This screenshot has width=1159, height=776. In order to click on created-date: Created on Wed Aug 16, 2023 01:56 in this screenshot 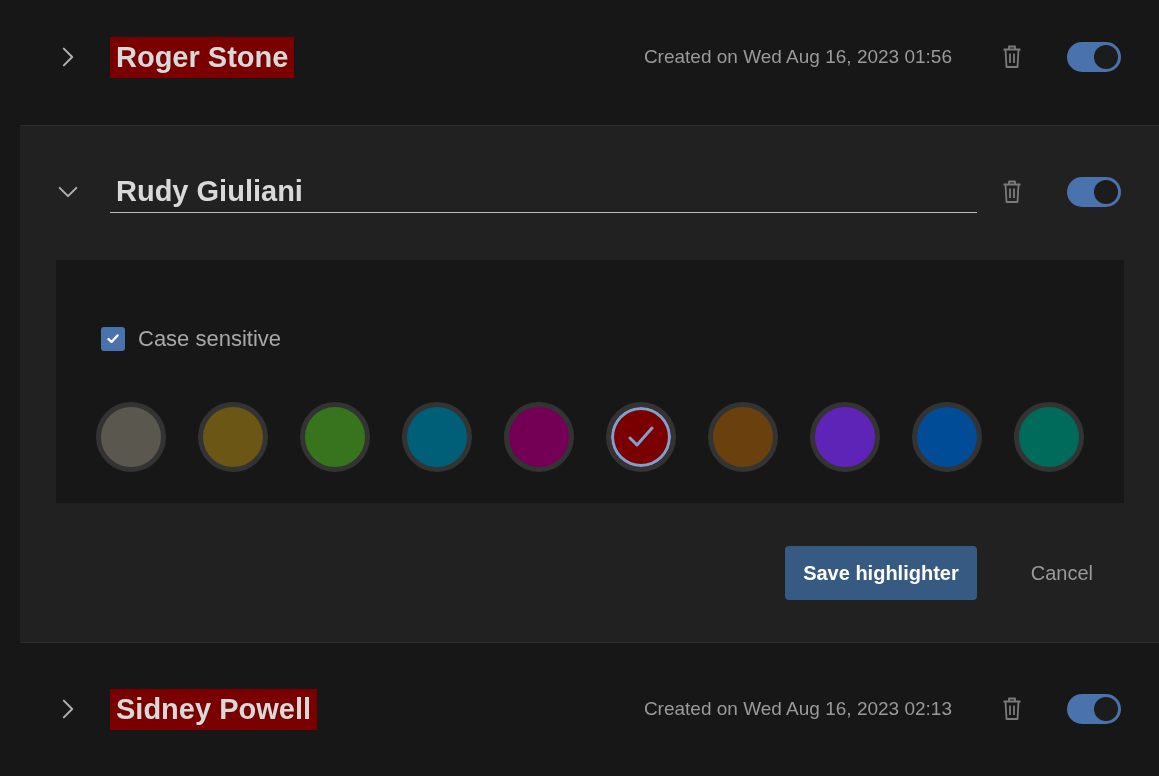, I will do `click(797, 57)`.